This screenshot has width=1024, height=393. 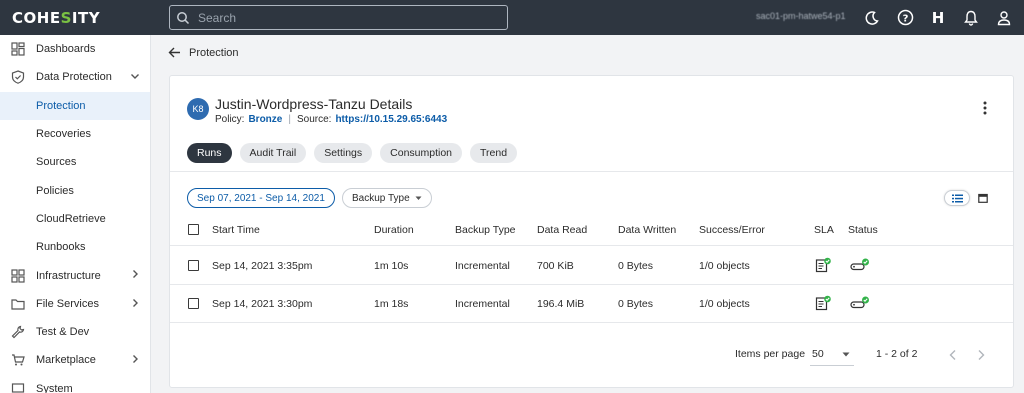 I want to click on folder-icon, so click(x=18, y=304).